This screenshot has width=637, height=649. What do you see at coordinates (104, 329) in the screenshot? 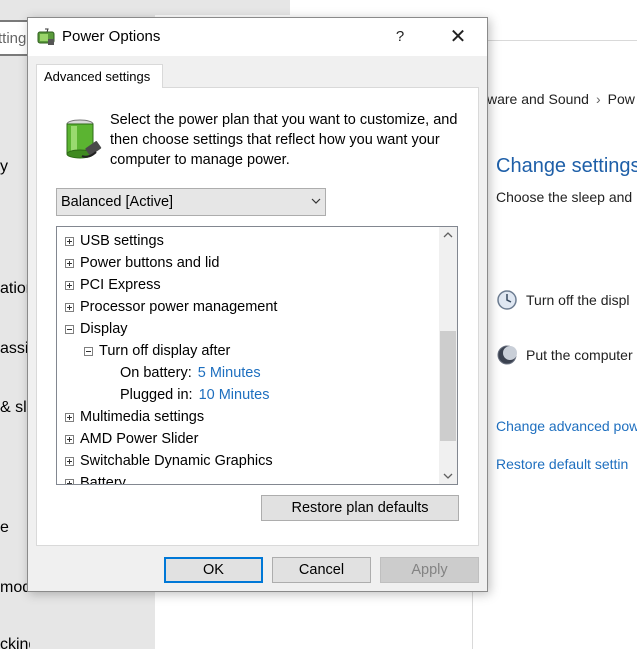
I see `tree-item-label: Display` at bounding box center [104, 329].